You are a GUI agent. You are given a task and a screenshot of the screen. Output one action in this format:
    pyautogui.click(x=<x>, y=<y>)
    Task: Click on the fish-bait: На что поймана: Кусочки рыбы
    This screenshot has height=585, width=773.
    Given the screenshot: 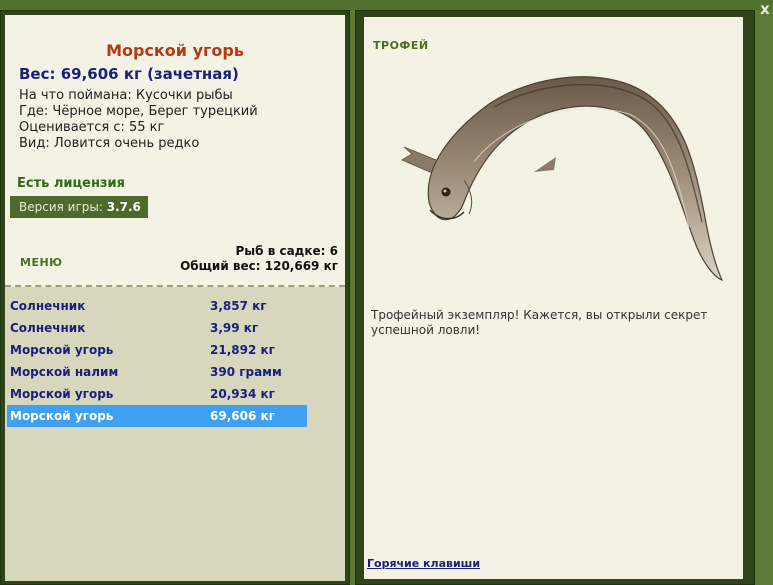 What is the action you would take?
    pyautogui.click(x=126, y=95)
    